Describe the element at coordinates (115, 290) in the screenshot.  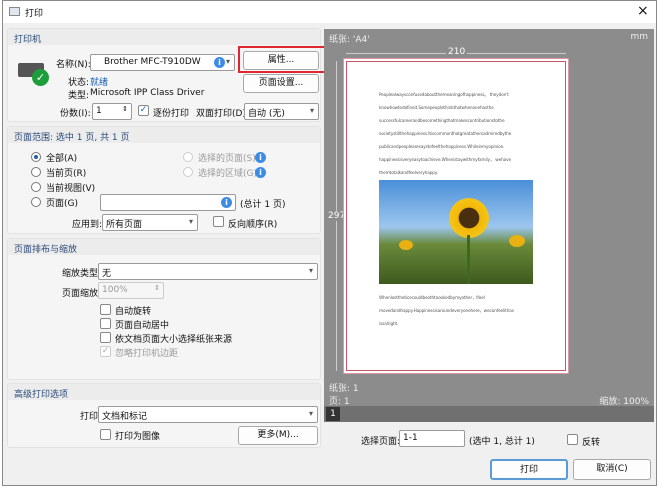
I see `page-scale-value: 100%` at that location.